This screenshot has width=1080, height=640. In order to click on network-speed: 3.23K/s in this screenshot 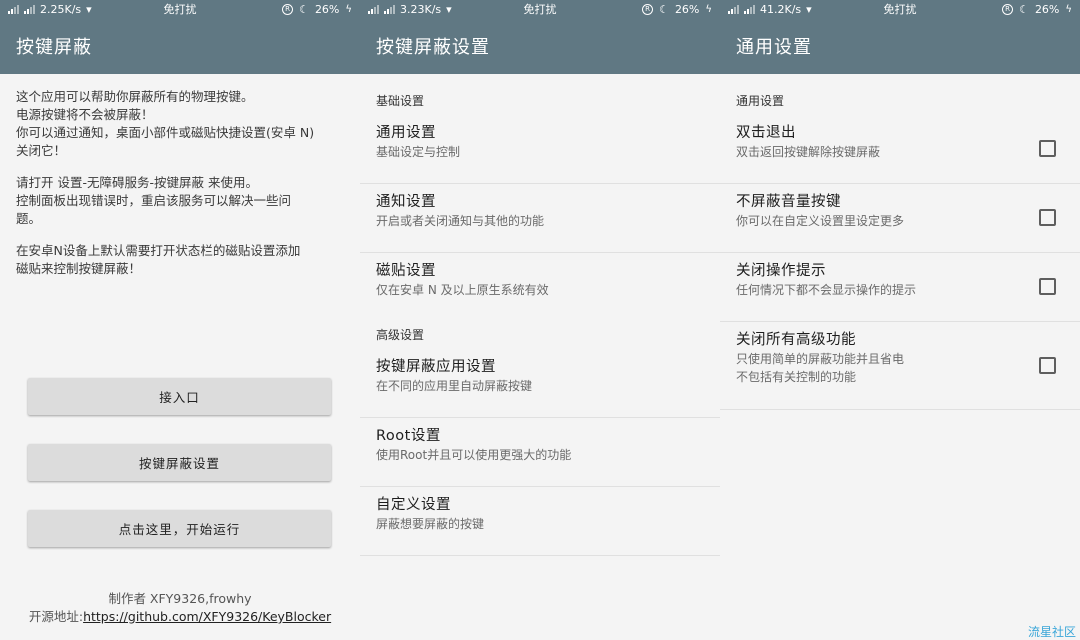, I will do `click(421, 9)`.